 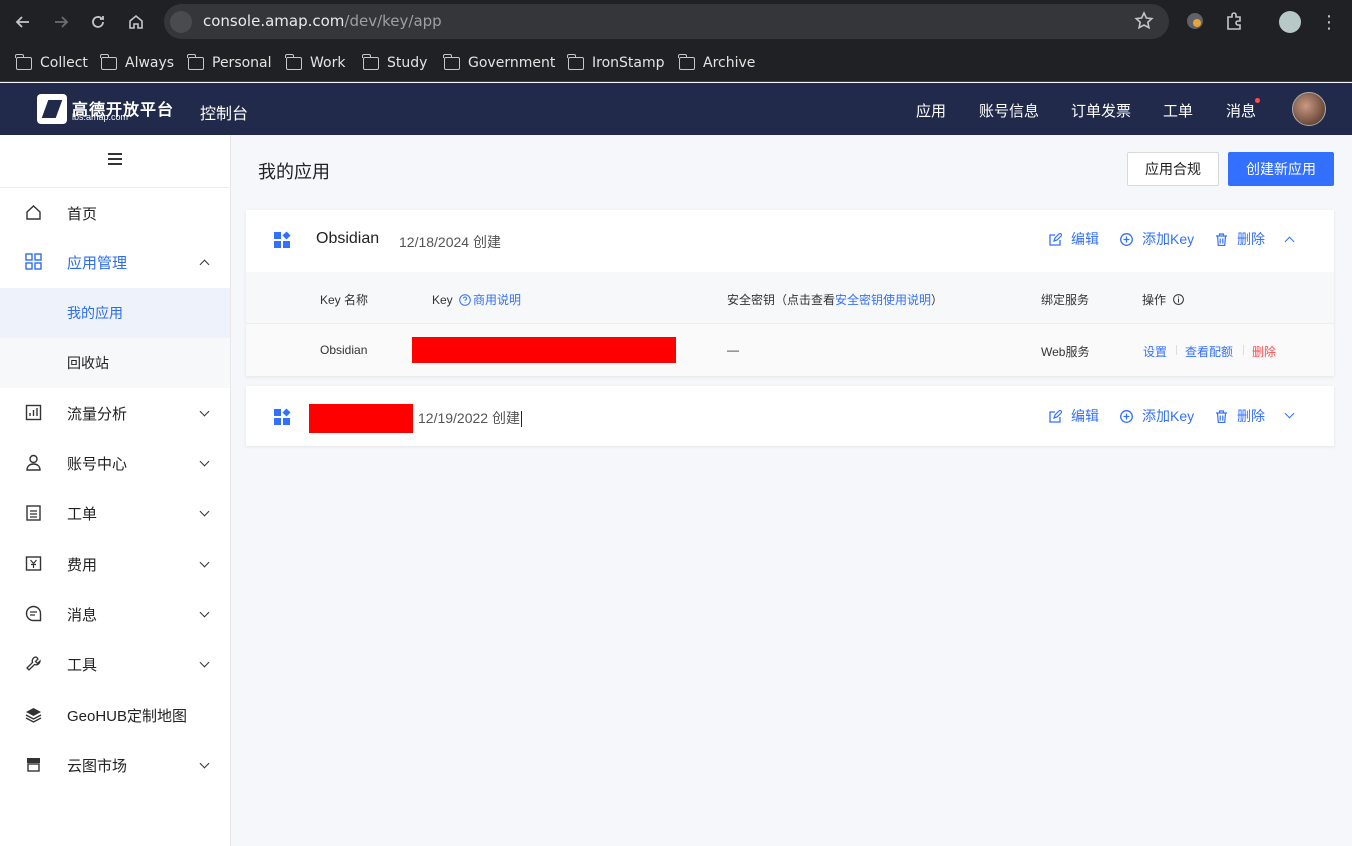 I want to click on security-key-cell: —, so click(x=733, y=350).